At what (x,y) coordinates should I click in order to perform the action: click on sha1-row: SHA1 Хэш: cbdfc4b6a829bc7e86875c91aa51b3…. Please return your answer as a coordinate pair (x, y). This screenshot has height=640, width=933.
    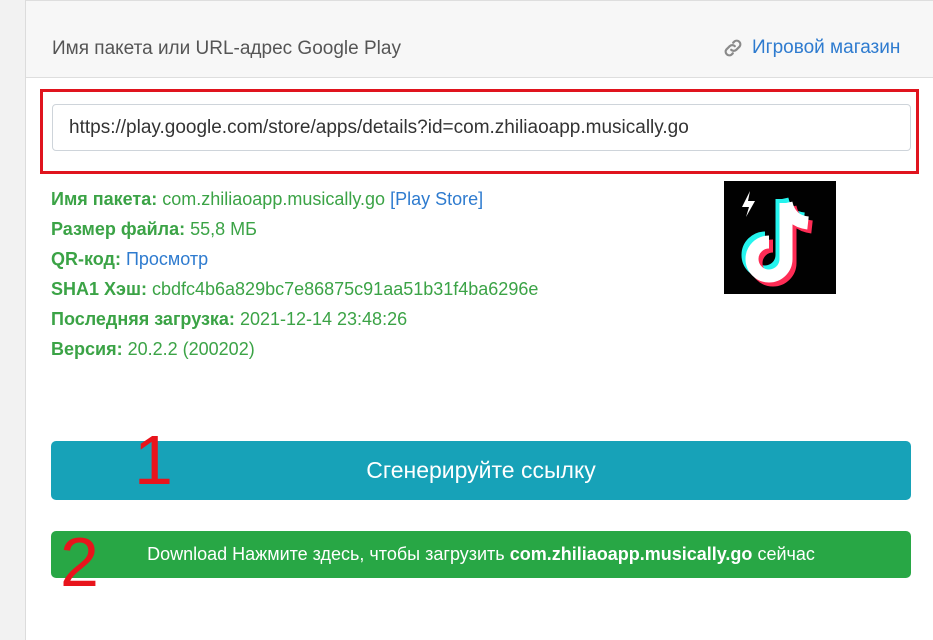
    Looking at the image, I should click on (294, 289).